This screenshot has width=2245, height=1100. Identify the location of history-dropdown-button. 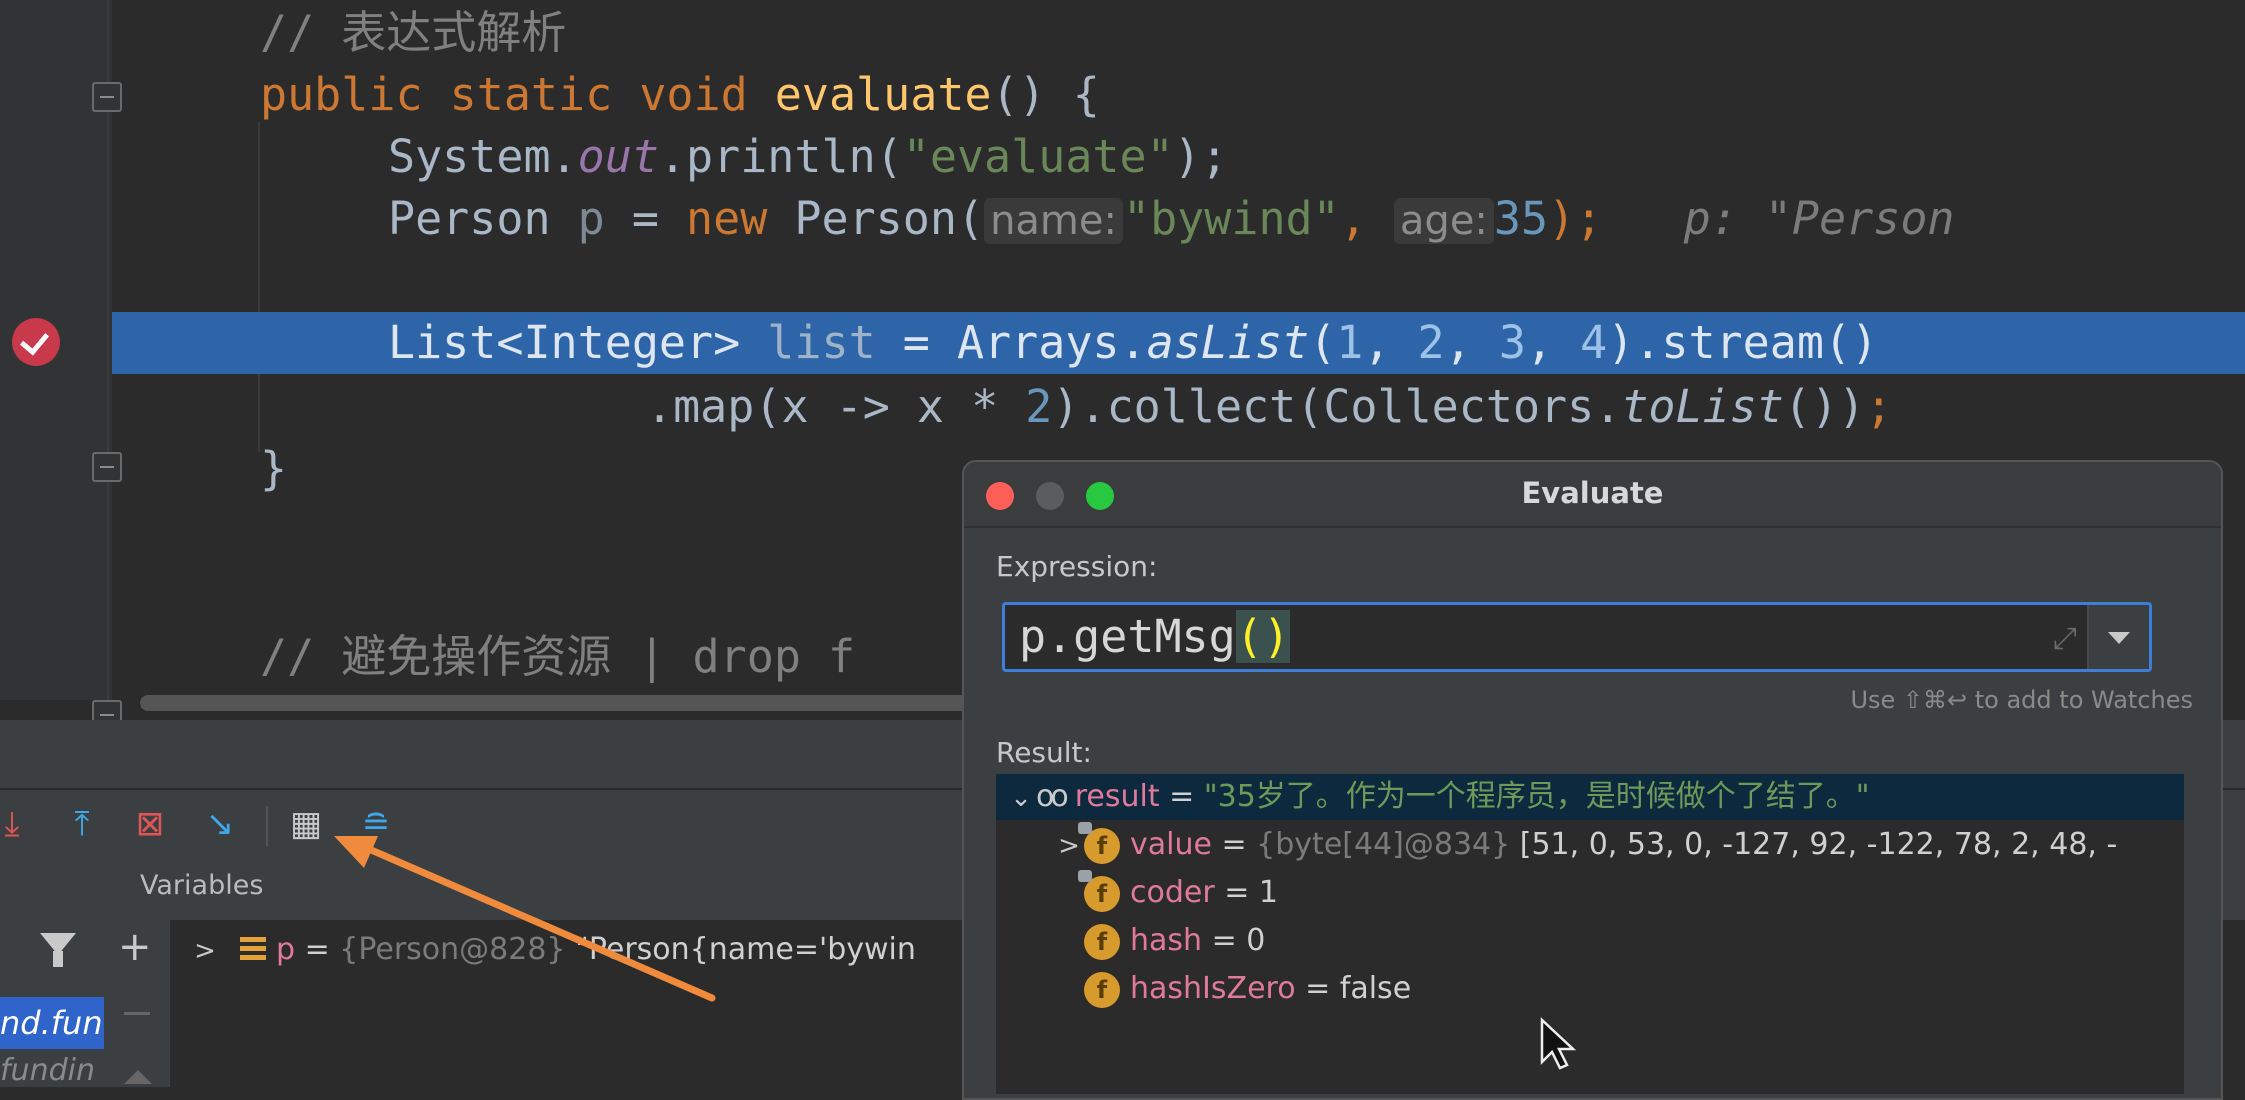
(2118, 637).